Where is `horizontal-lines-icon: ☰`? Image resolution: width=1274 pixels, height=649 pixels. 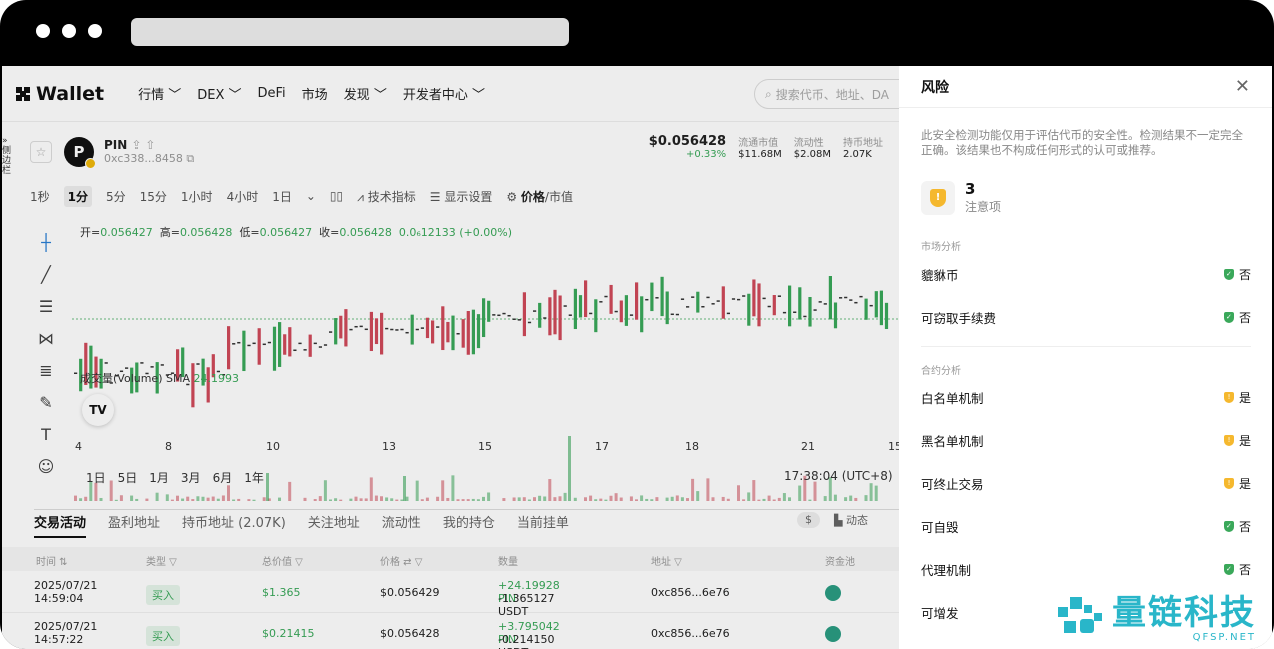
horizontal-lines-icon: ☰ is located at coordinates (46, 306).